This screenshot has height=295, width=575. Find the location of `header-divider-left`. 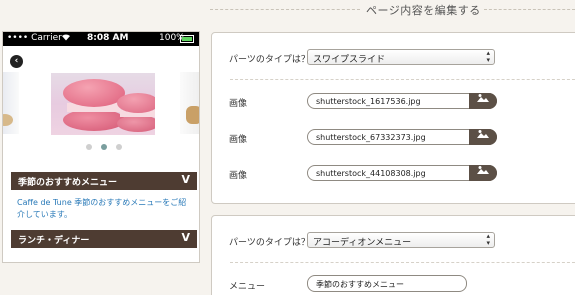

header-divider-left is located at coordinates (285, 9).